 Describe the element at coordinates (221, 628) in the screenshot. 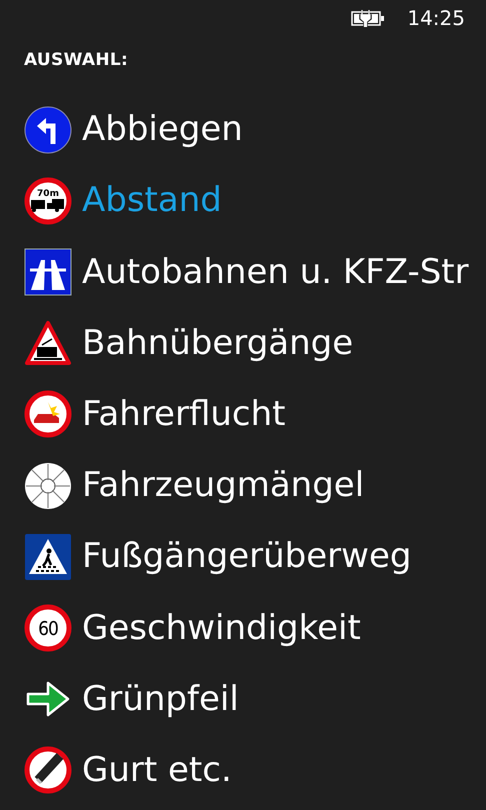

I see `category-item: Geschwindigkeit` at that location.